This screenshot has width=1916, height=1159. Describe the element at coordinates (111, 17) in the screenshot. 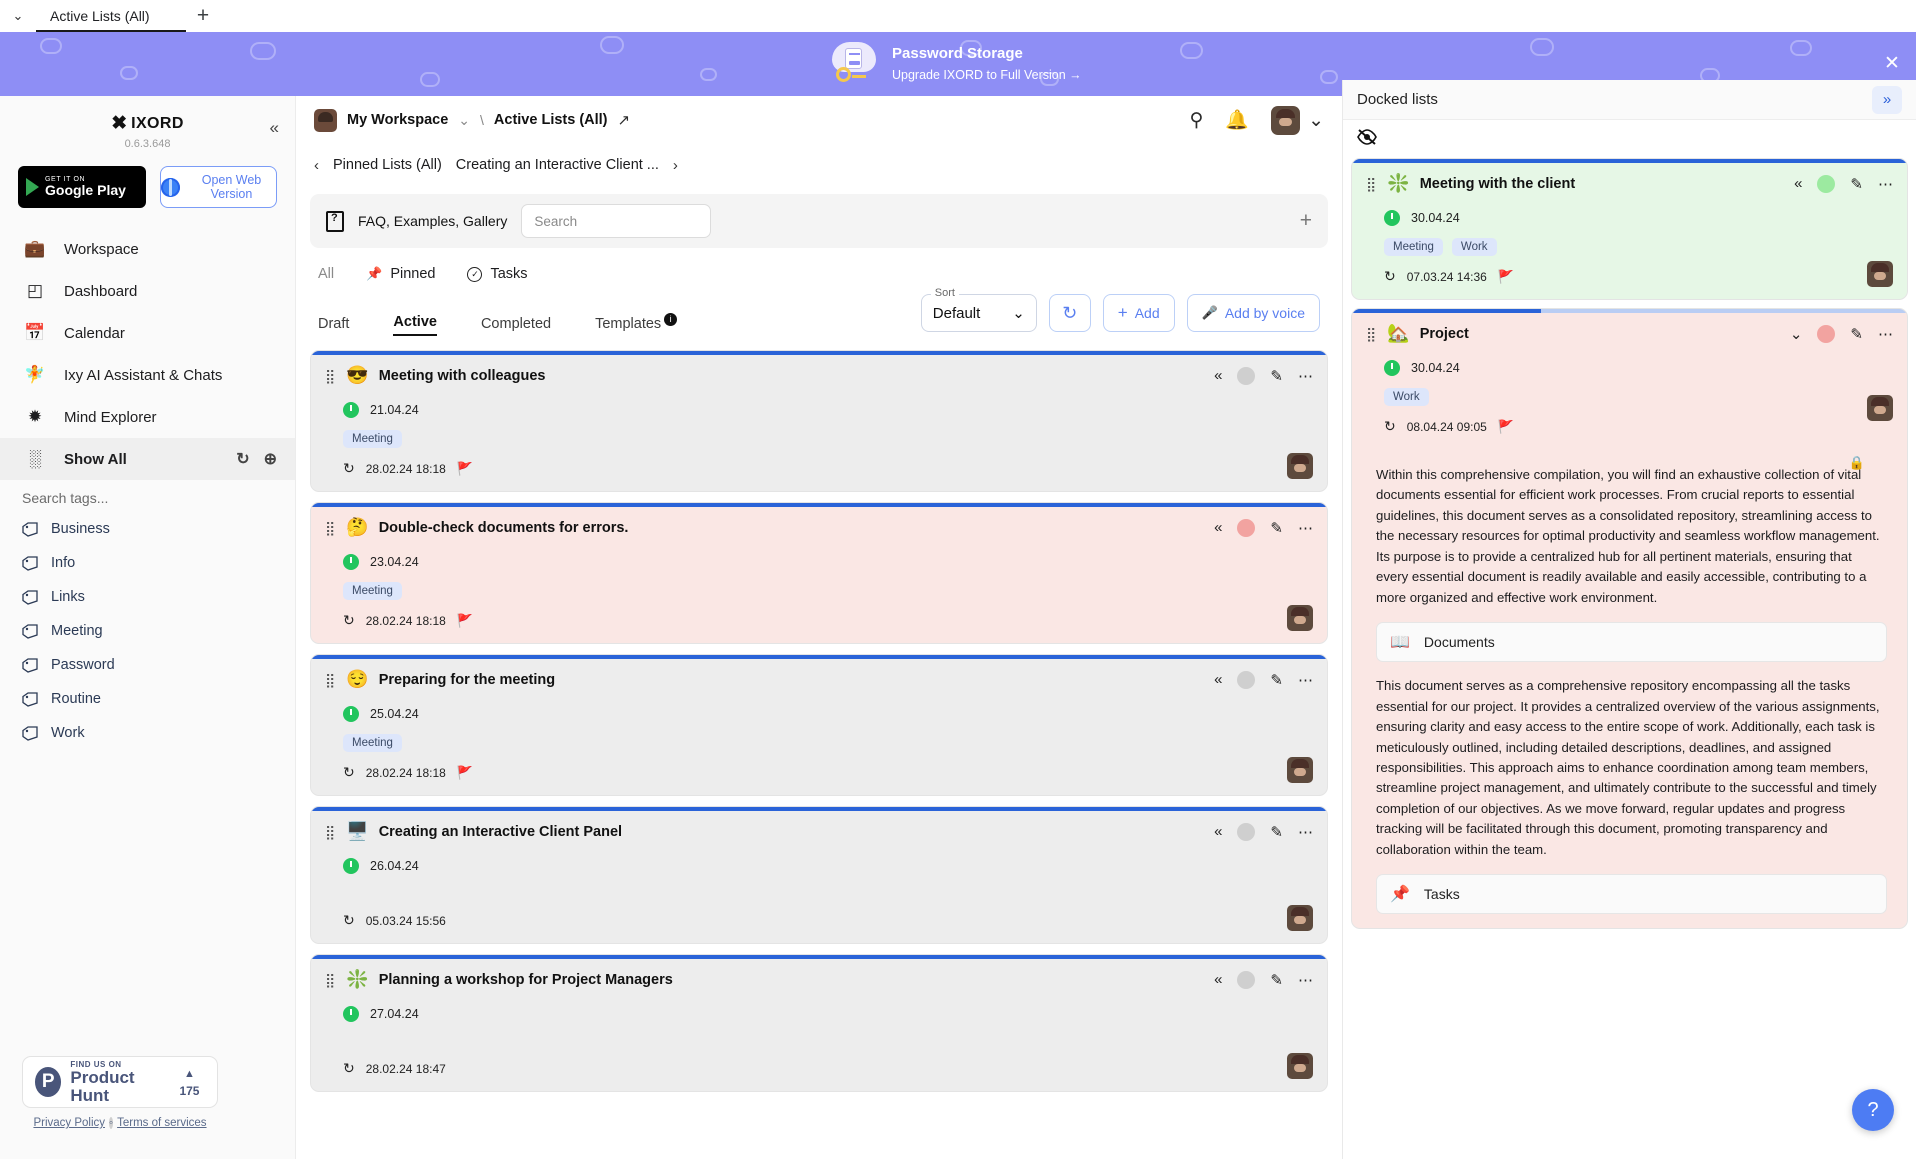

I see `browser-tab-active: Active Lists (All)` at that location.